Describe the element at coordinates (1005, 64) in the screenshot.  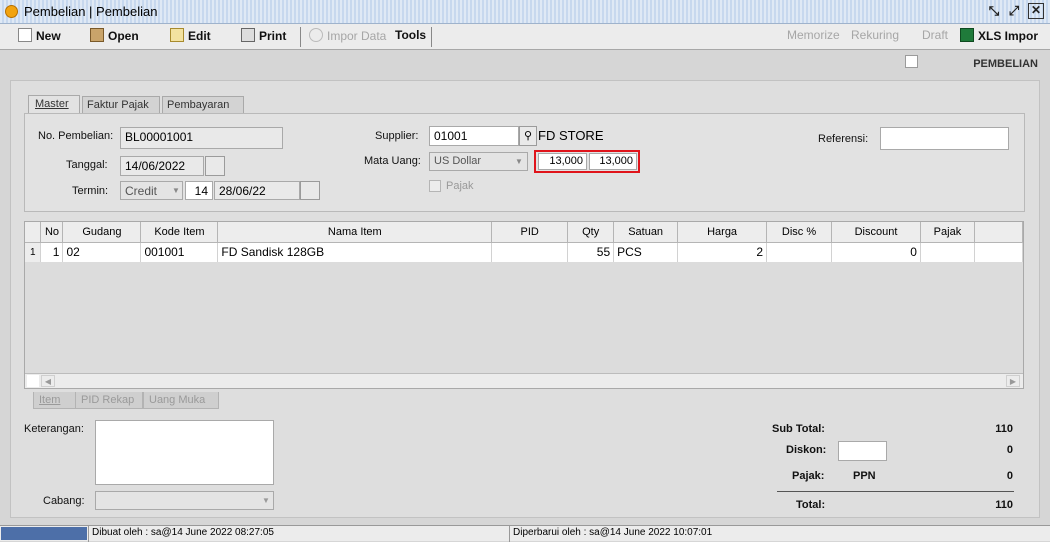
I see `page-heading: PEMBELIAN` at that location.